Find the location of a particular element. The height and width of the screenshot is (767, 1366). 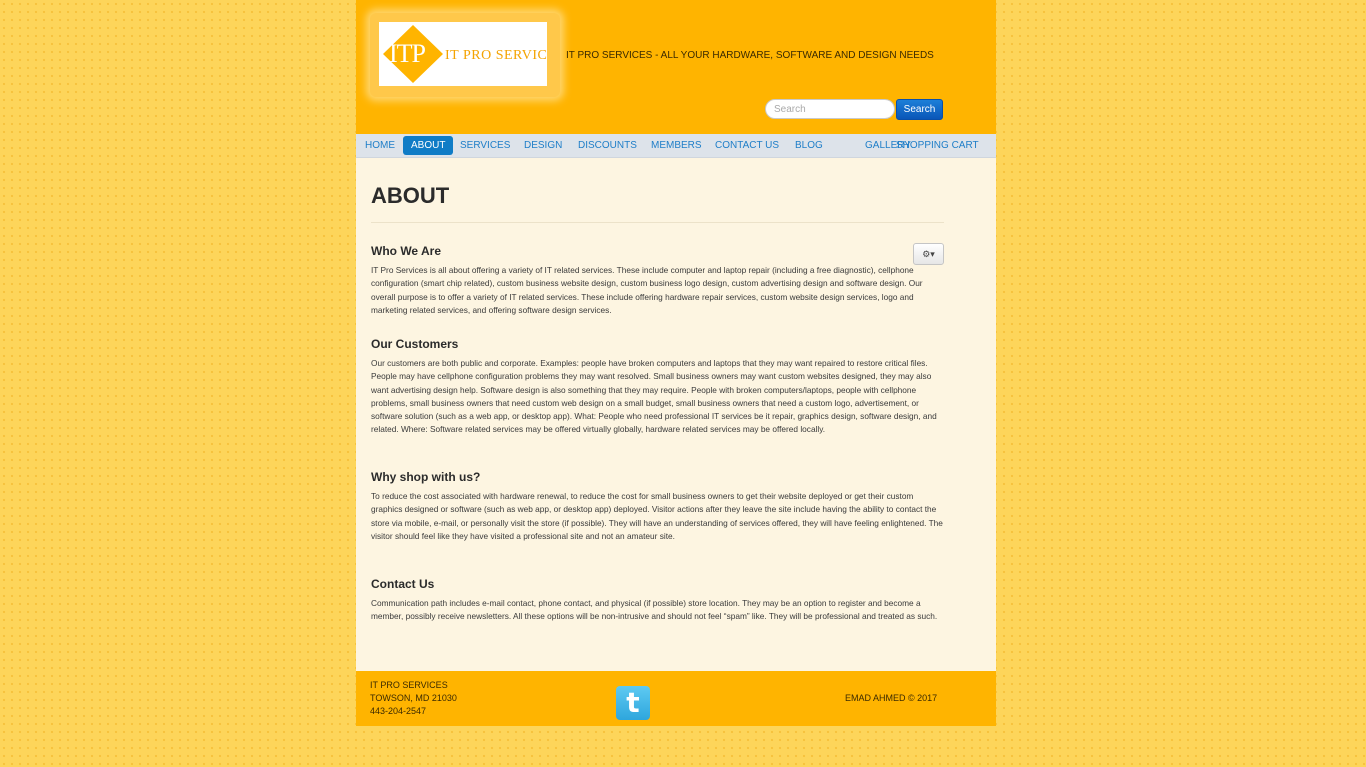

logo-mark: ITP is located at coordinates (407, 53).